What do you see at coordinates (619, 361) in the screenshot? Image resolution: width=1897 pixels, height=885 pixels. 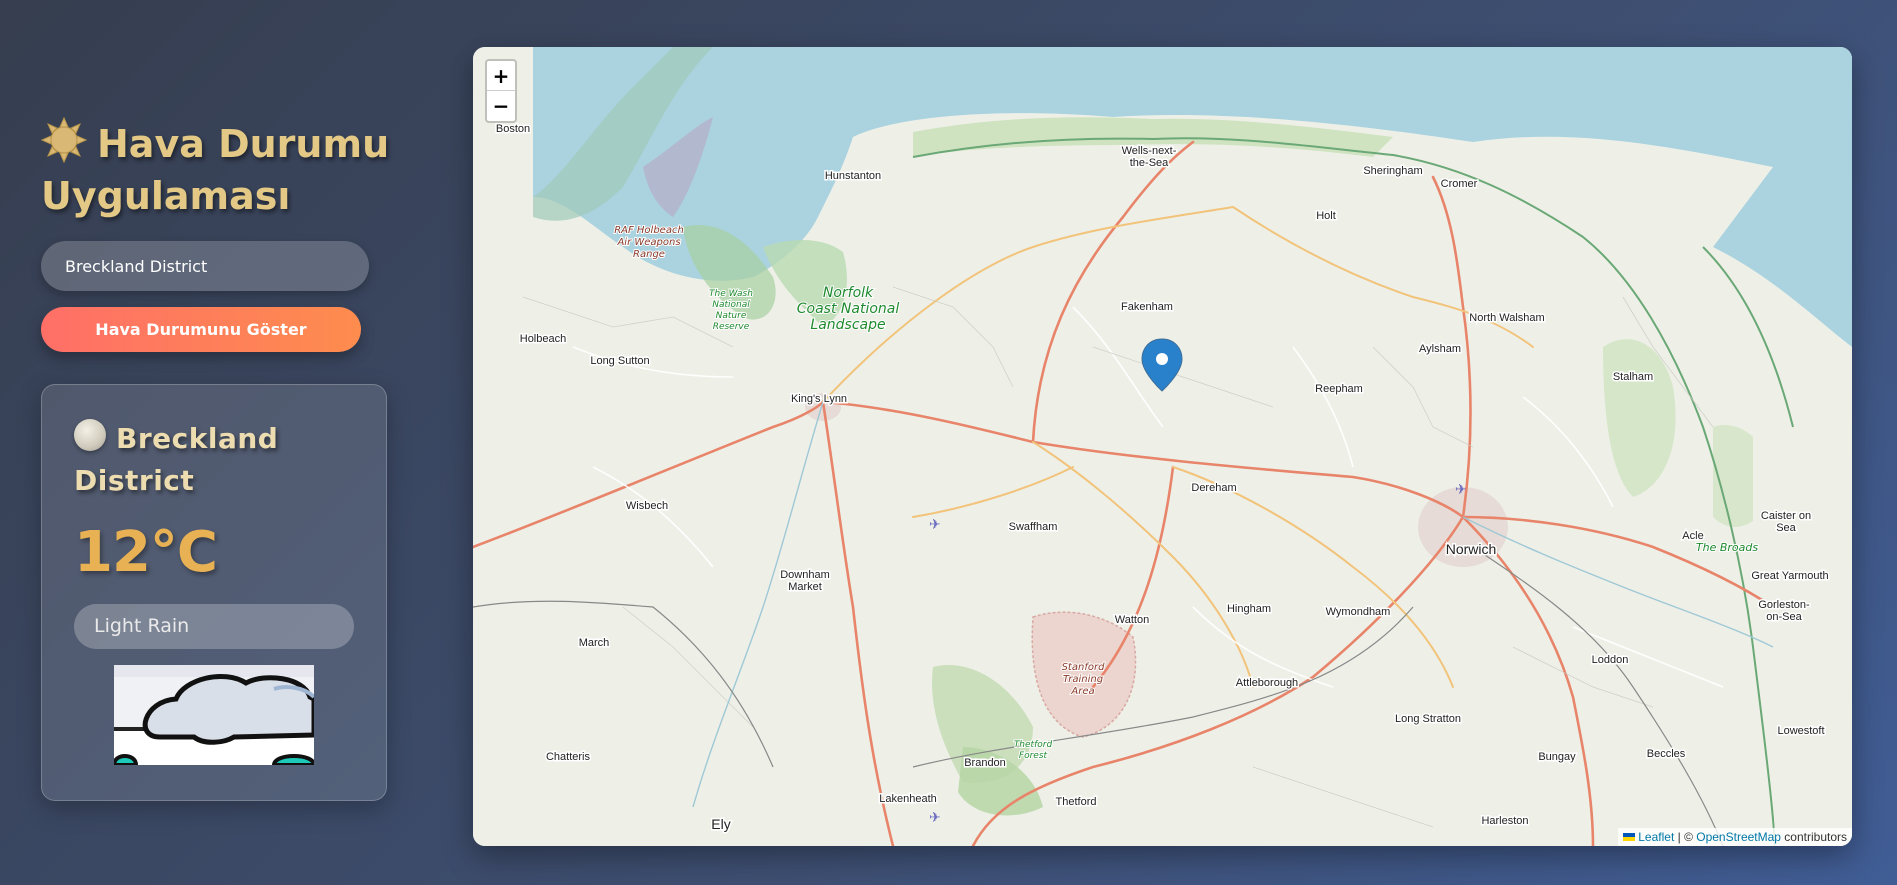 I see `place-label: Long Sutton` at bounding box center [619, 361].